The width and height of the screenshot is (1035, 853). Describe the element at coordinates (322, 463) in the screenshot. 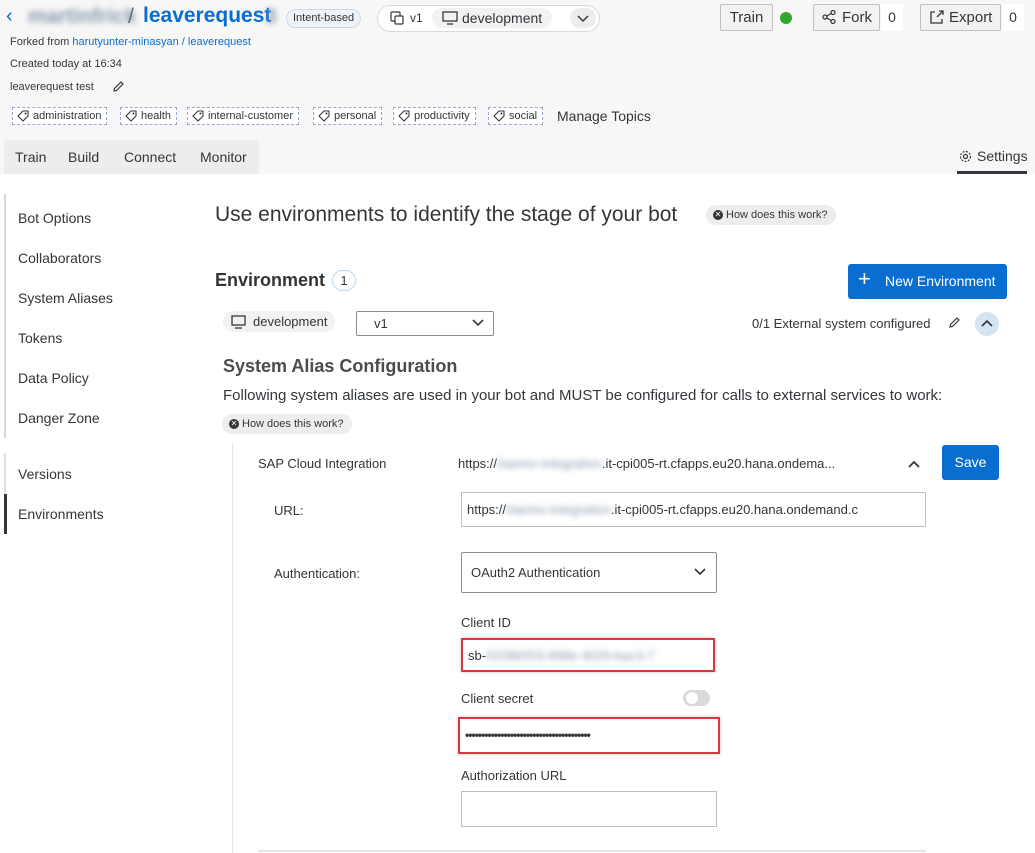

I see `alias-name: SAP Cloud Integration` at that location.